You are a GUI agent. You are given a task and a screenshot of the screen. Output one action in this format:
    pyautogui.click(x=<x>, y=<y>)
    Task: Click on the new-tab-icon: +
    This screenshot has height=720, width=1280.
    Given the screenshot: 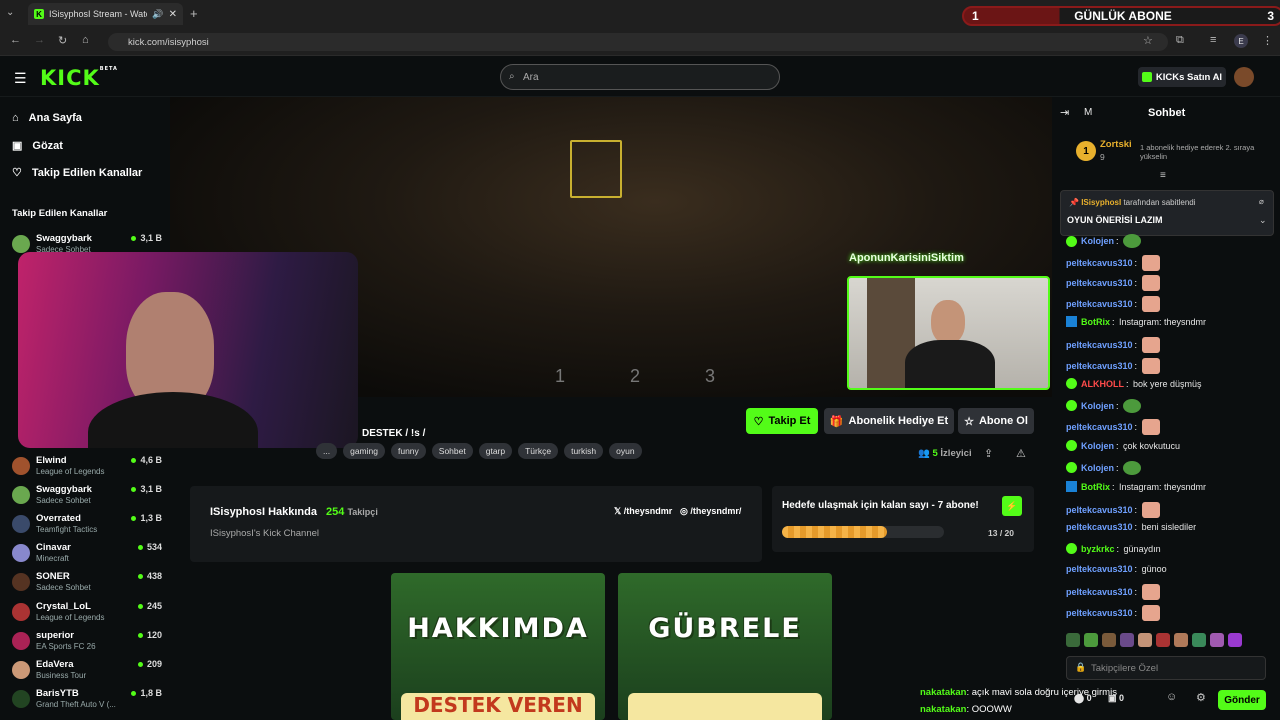 What is the action you would take?
    pyautogui.click(x=194, y=13)
    